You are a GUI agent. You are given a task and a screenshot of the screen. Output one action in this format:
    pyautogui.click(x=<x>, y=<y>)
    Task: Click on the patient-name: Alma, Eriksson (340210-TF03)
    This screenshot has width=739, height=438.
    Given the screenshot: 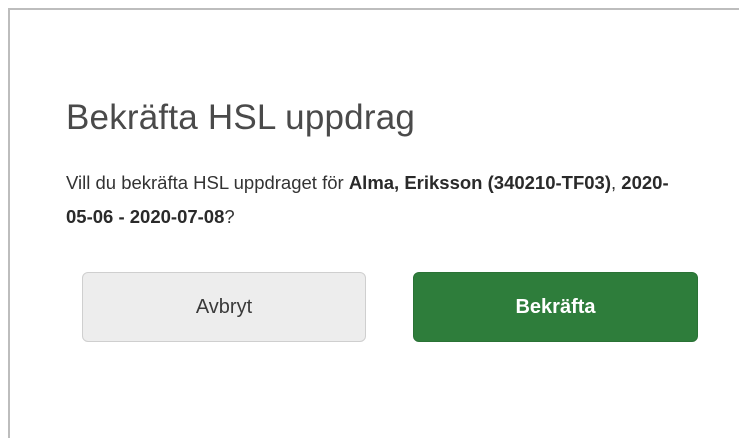 What is the action you would take?
    pyautogui.click(x=480, y=182)
    